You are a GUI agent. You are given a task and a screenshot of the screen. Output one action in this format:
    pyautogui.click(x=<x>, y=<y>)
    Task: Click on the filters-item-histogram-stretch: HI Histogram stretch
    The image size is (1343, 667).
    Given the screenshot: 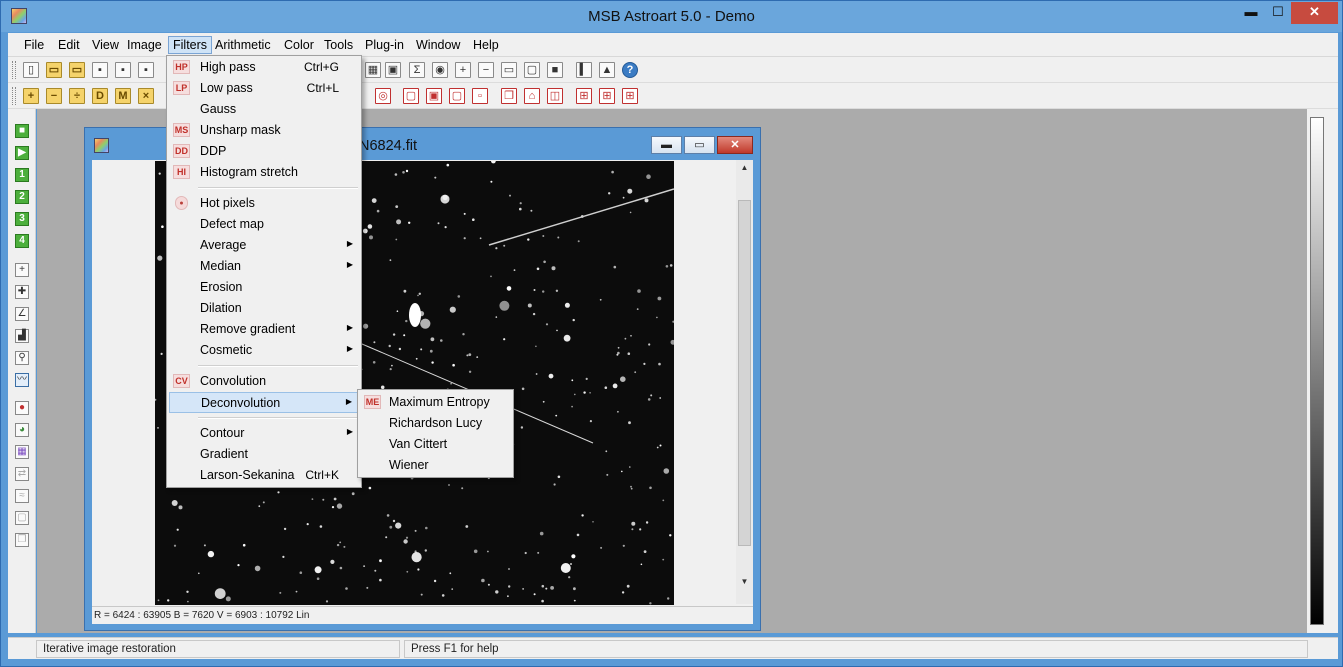 What is the action you would take?
    pyautogui.click(x=264, y=172)
    